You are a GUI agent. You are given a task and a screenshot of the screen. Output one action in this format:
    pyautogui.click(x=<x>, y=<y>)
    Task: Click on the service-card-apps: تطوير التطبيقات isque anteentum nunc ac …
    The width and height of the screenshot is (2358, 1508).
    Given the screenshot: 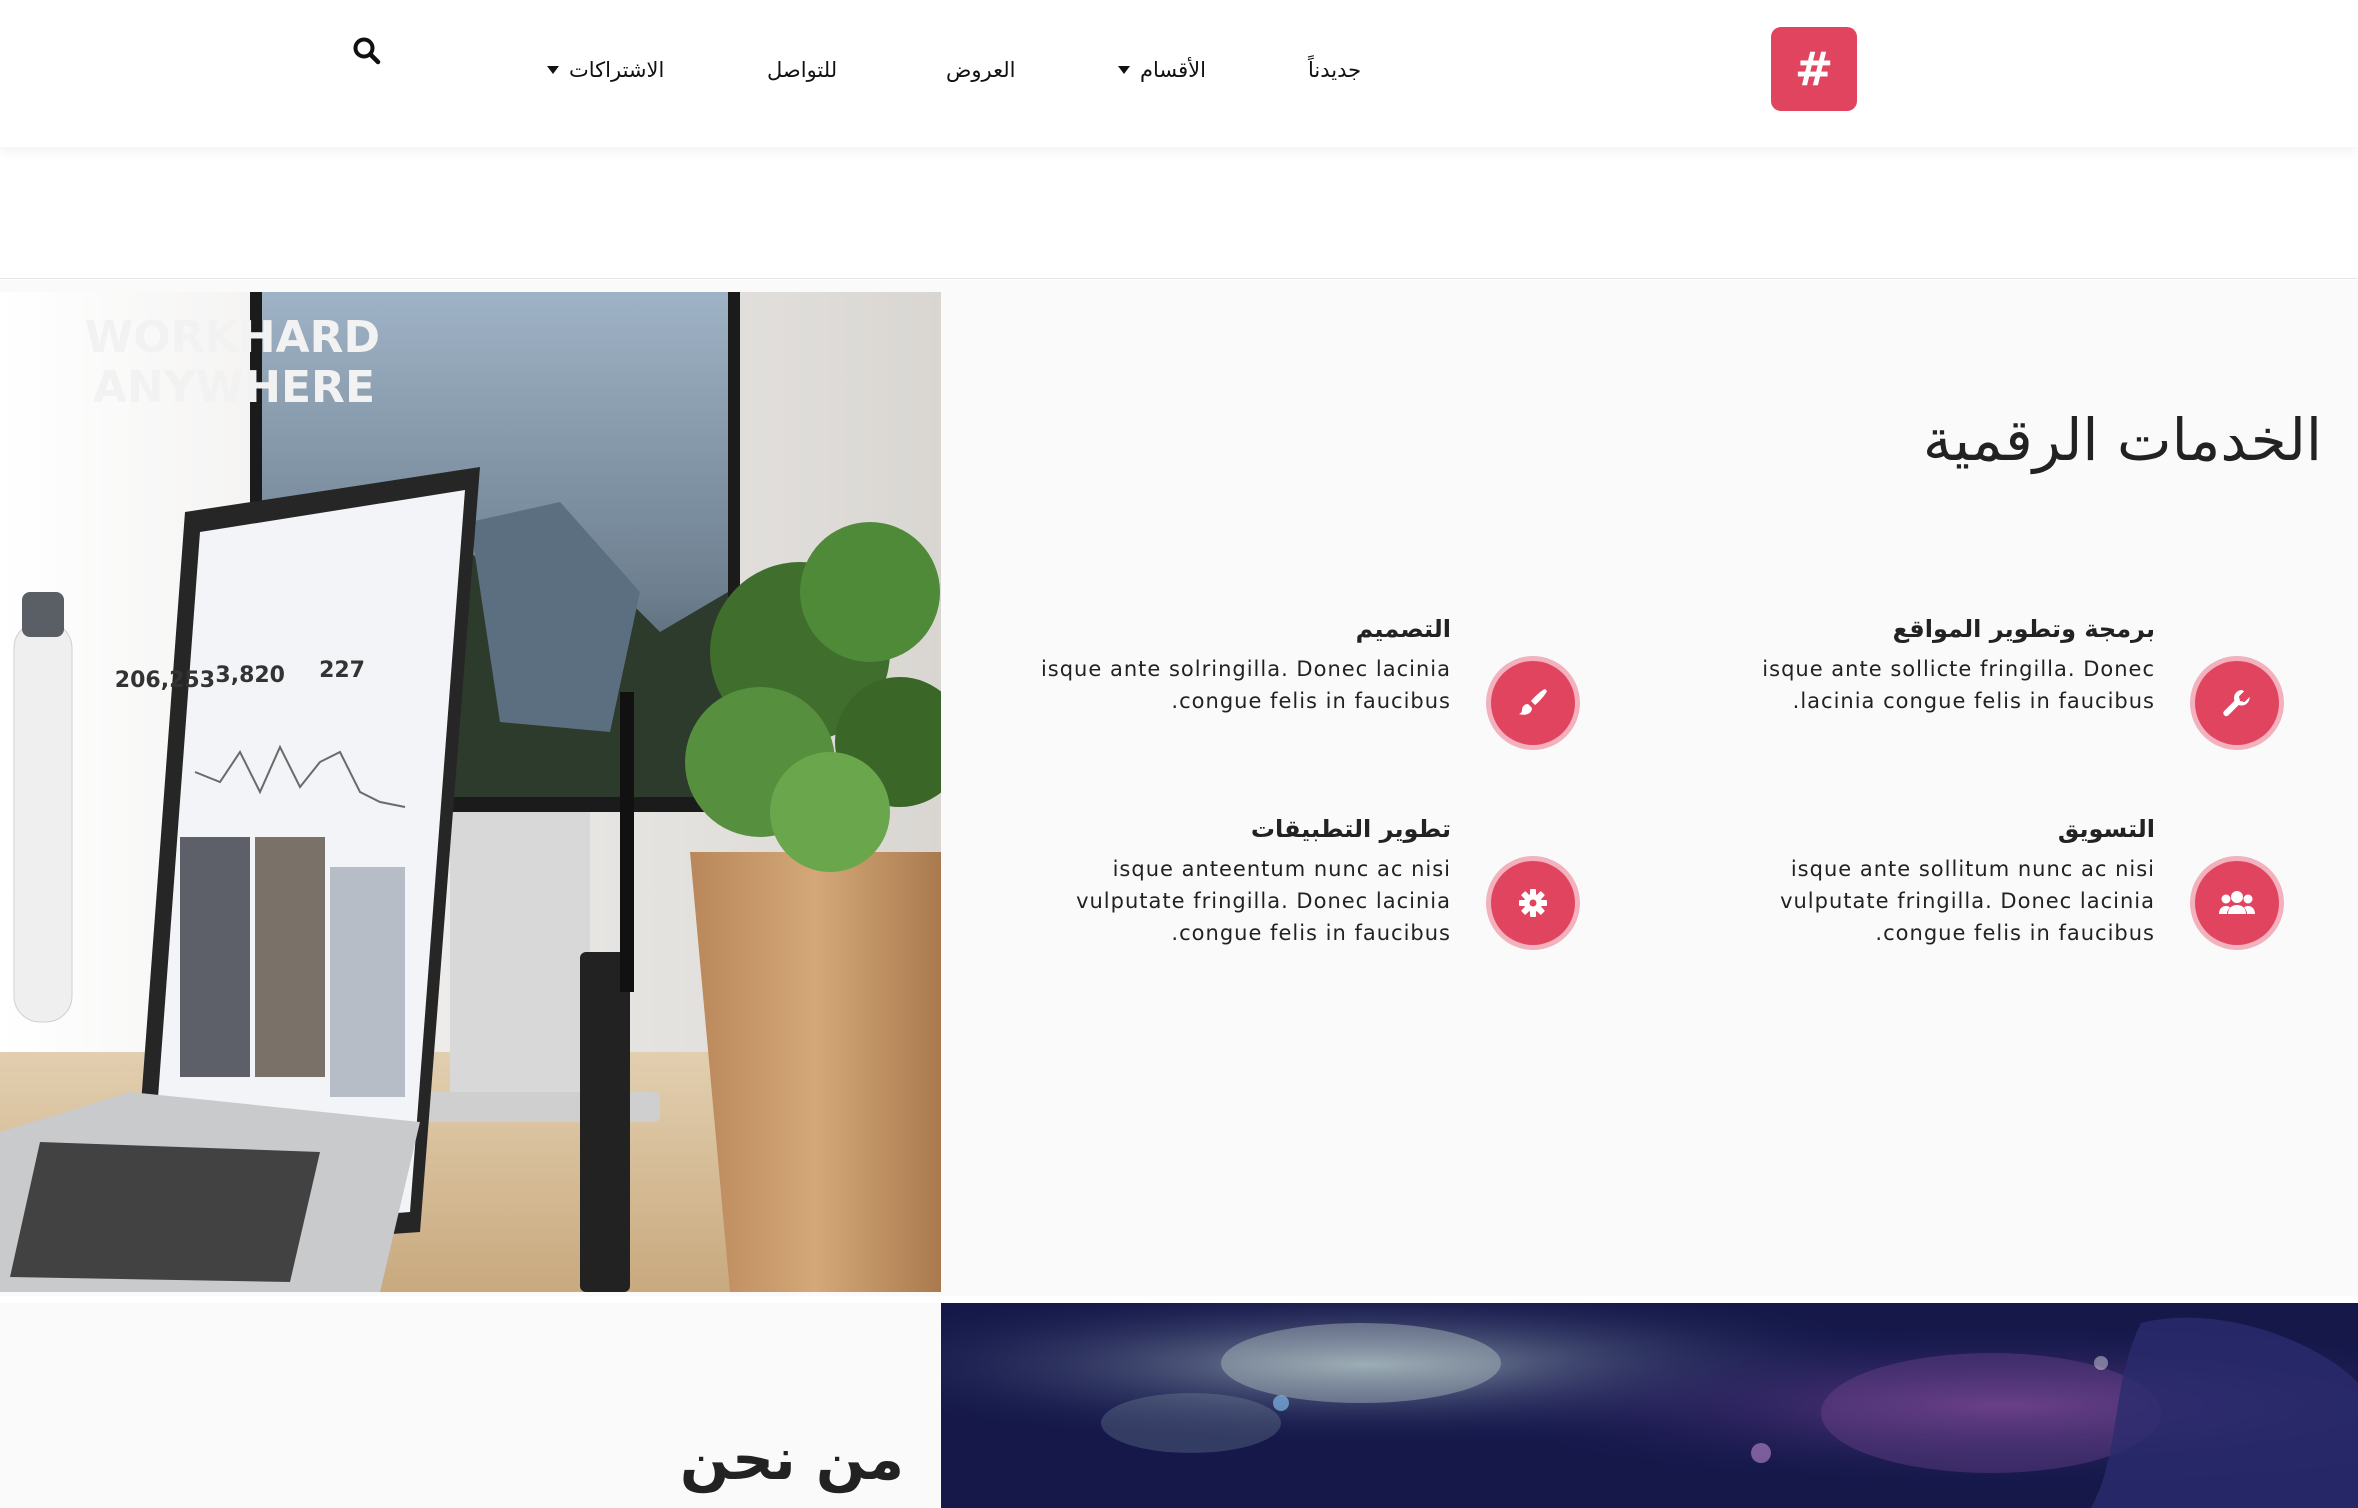 What is the action you would take?
    pyautogui.click(x=1295, y=916)
    